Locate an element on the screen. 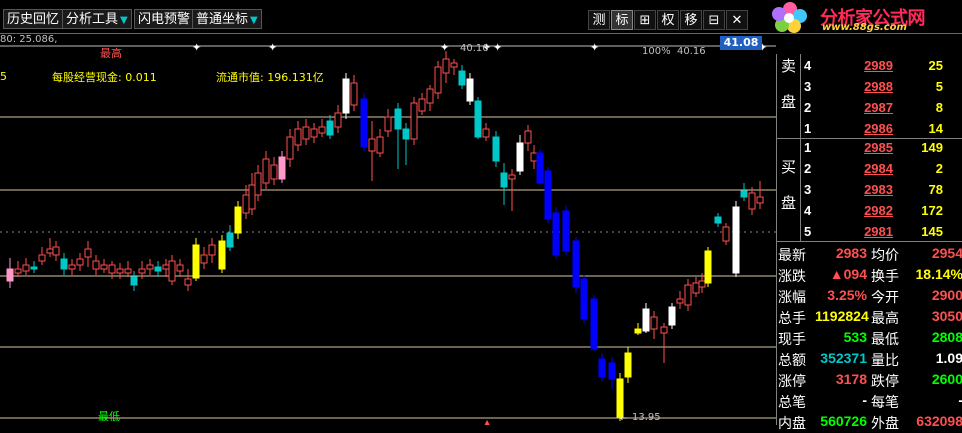  stat-label: 涨跌 is located at coordinates (792, 276).